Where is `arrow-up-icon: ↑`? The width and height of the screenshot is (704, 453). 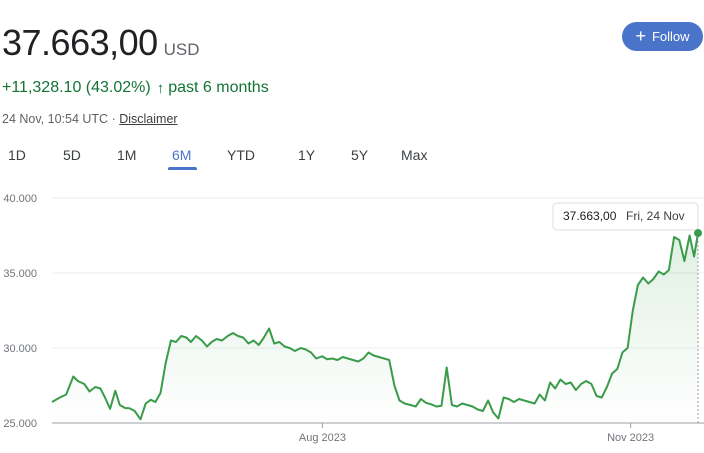 arrow-up-icon: ↑ is located at coordinates (160, 88).